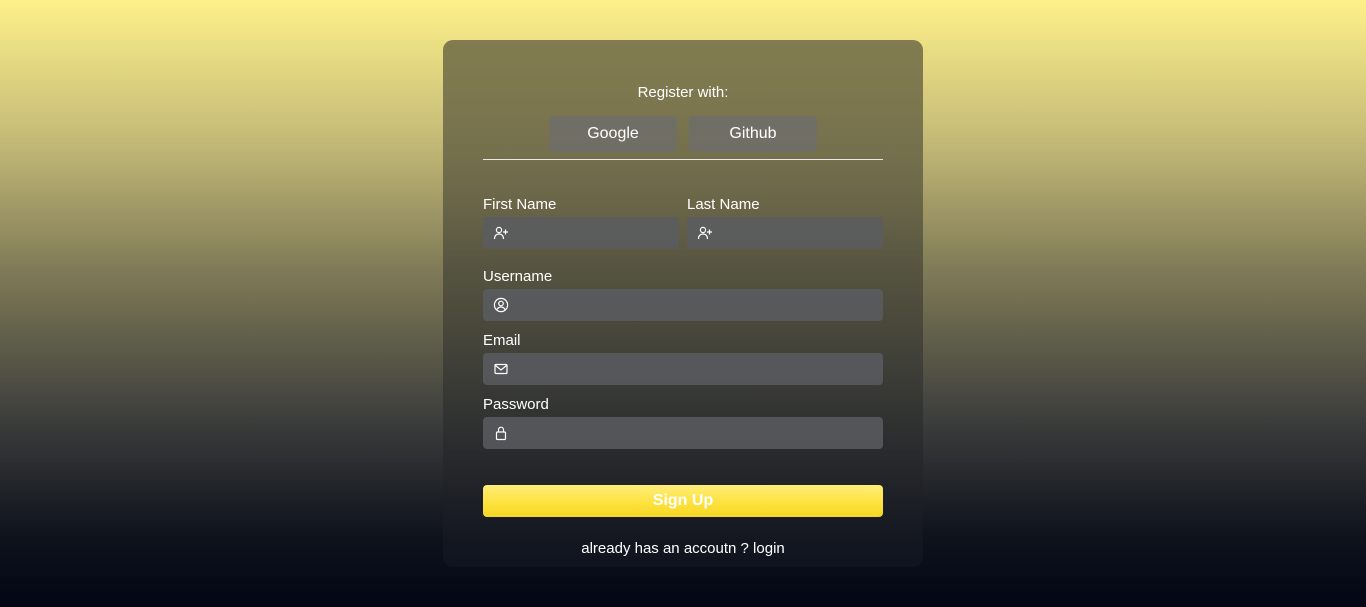 The height and width of the screenshot is (607, 1366). I want to click on last-name-label: Last Name, so click(723, 204).